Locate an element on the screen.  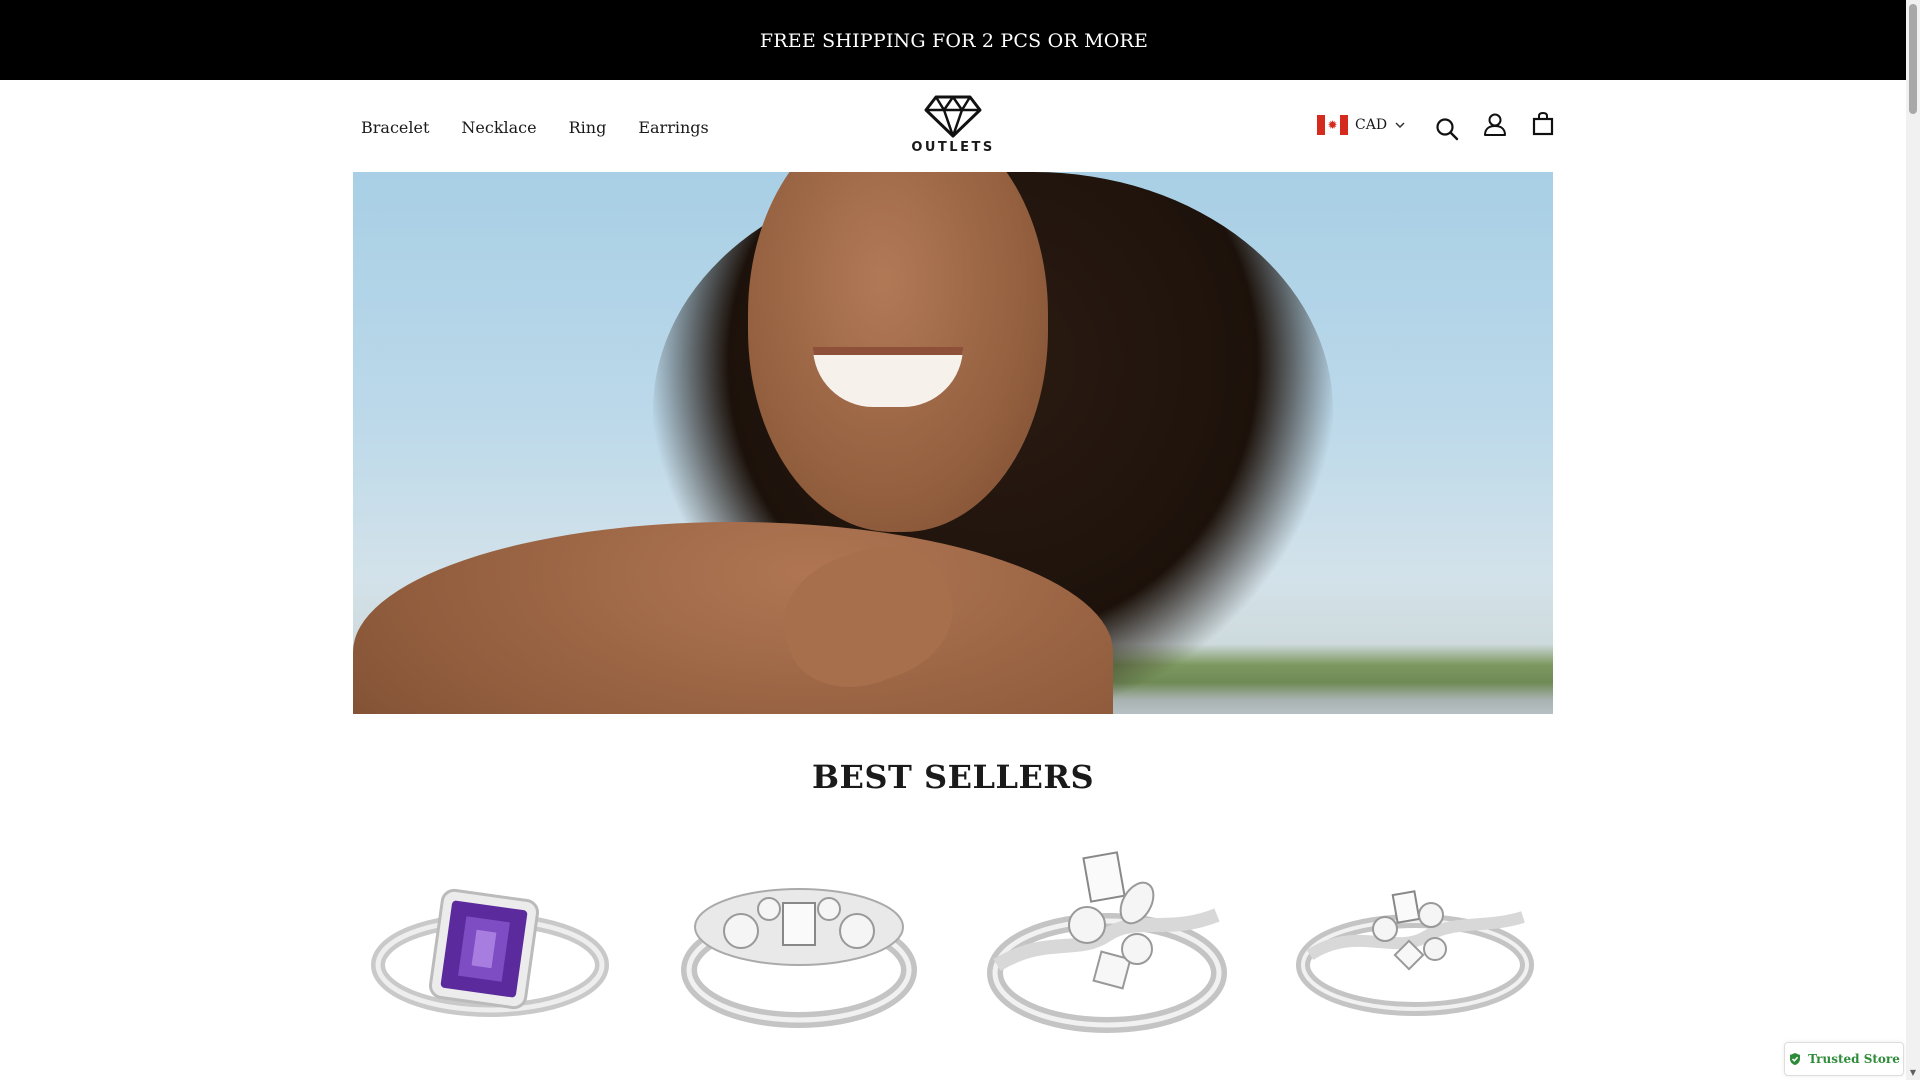
product-card-amethyst-ring is located at coordinates (490, 945).